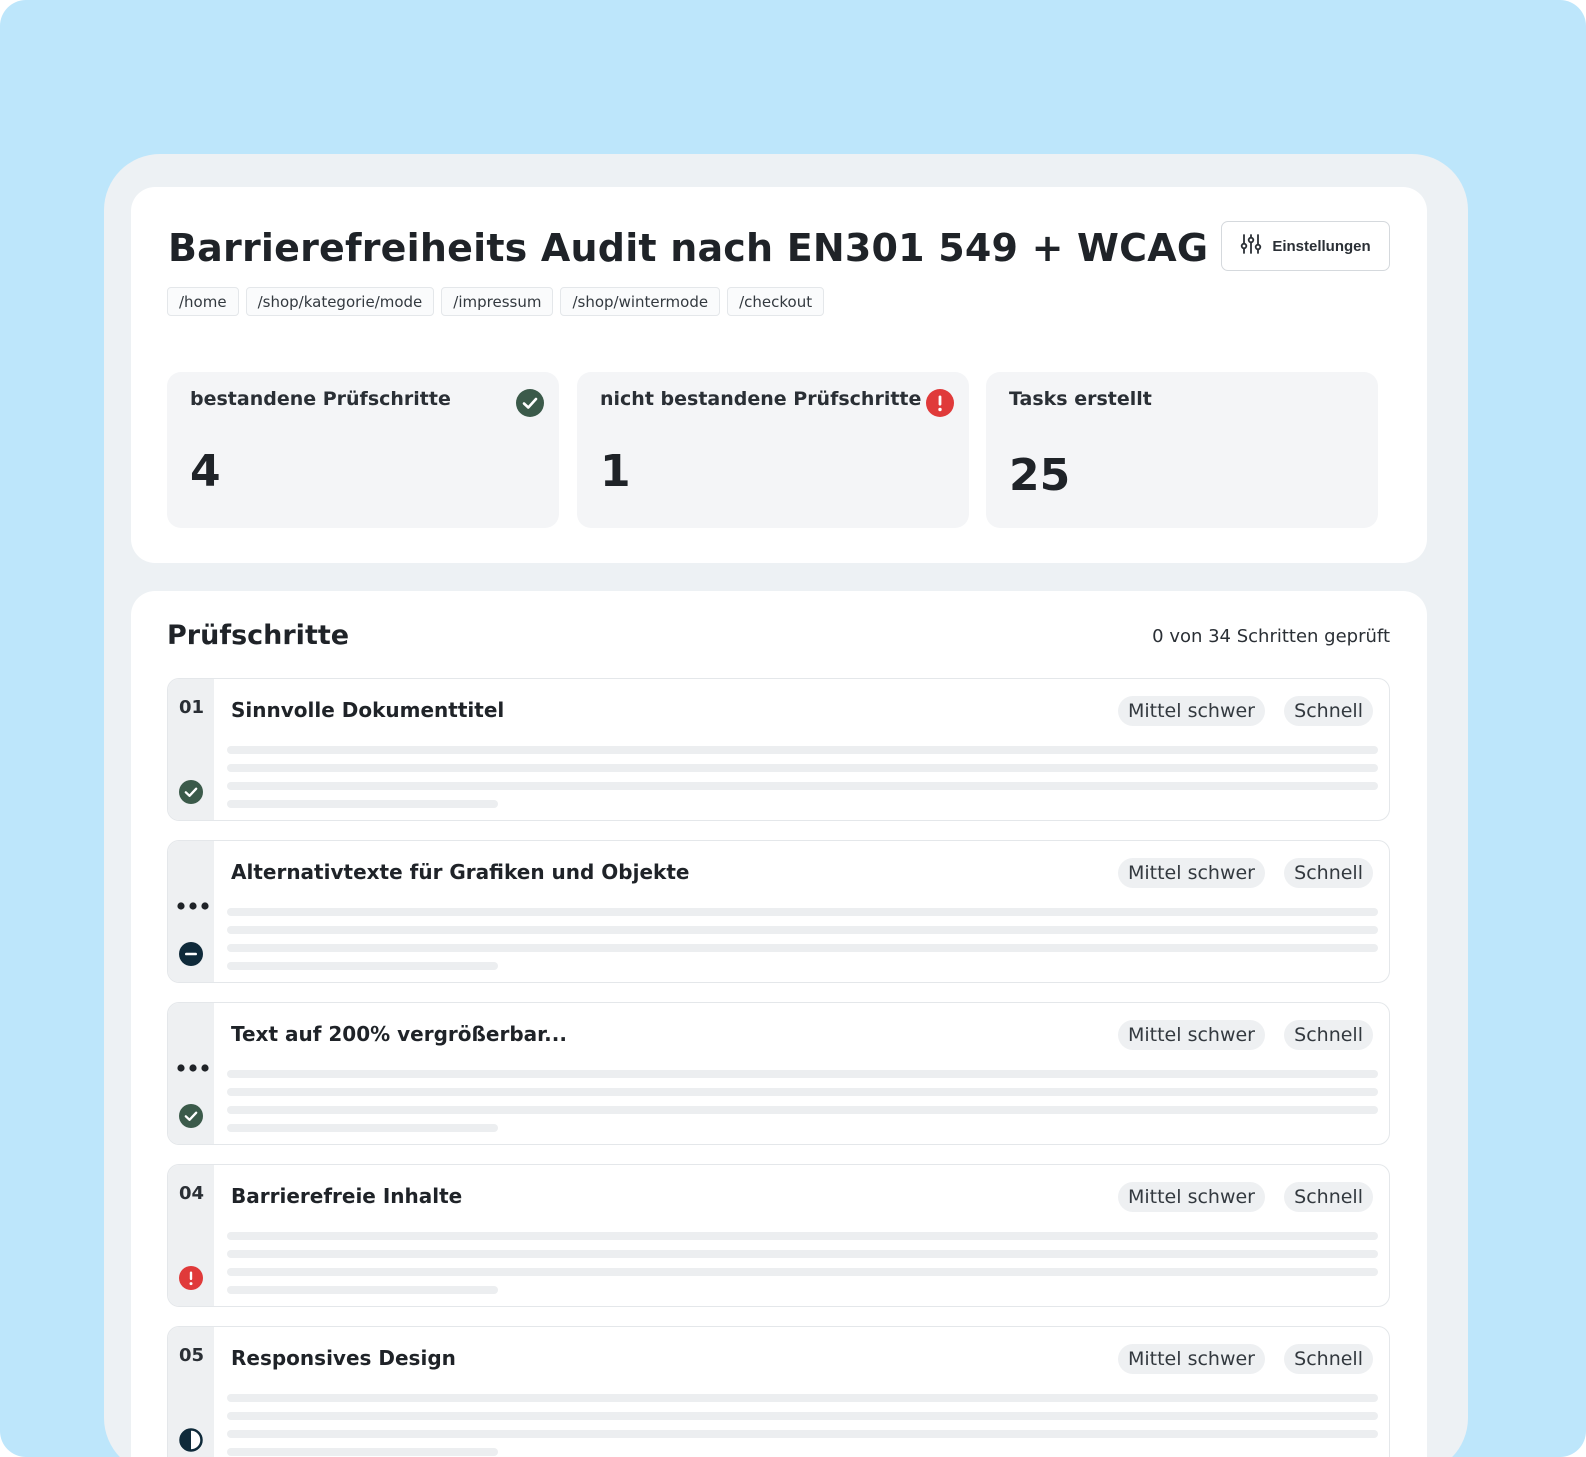 This screenshot has width=1586, height=1457. Describe the element at coordinates (460, 872) in the screenshot. I see `step-title: Alternativtexte für Grafiken und Objekte` at that location.